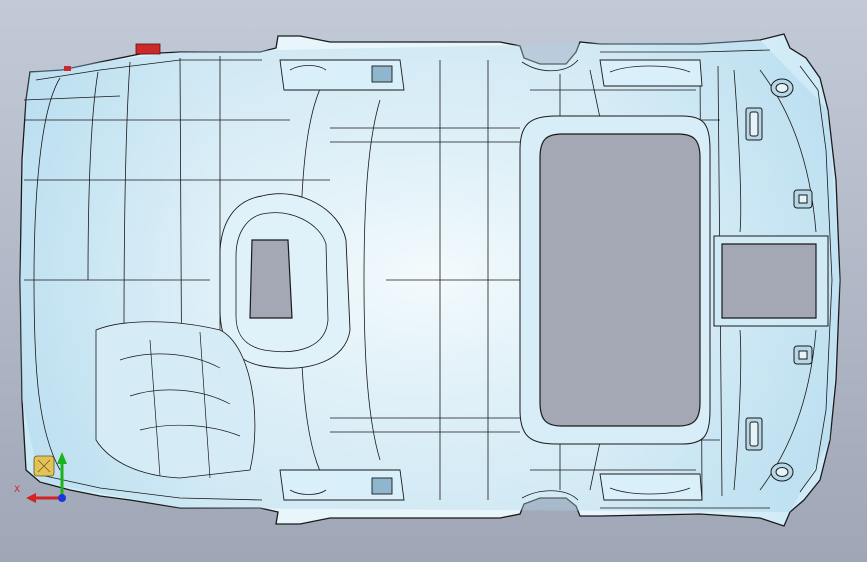 The image size is (867, 562). Describe the element at coordinates (148, 49) in the screenshot. I see `red-marker-part` at that location.